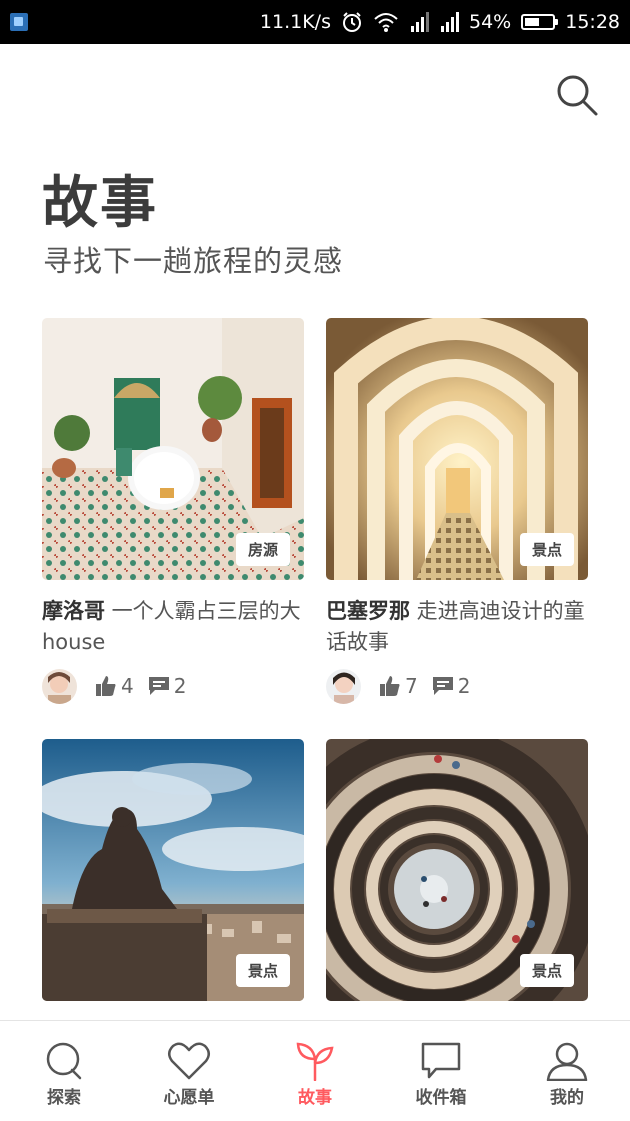 Image resolution: width=630 pixels, height=1121 pixels. What do you see at coordinates (457, 627) in the screenshot?
I see `story-title: 巴塞罗那 走进高迪设计的童话故事` at bounding box center [457, 627].